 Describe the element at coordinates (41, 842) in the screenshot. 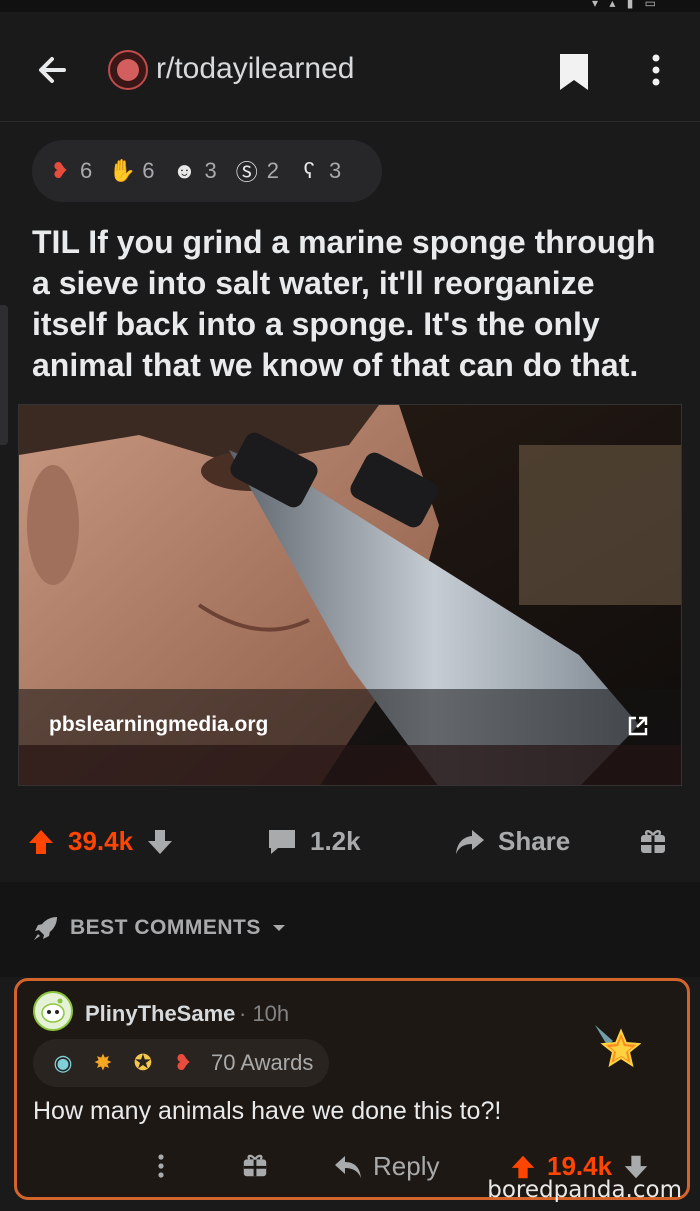

I see `upvote-icon` at that location.